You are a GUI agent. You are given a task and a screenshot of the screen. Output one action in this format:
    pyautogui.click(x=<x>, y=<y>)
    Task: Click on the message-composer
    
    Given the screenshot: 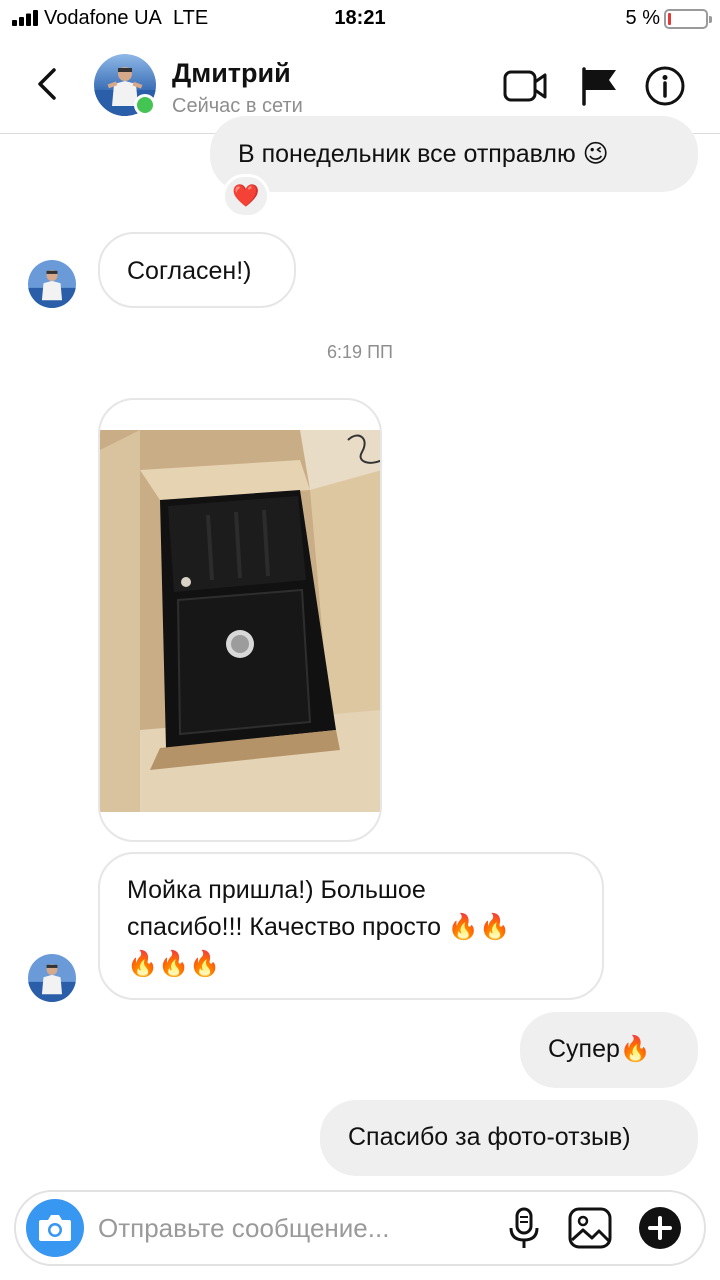 What is the action you would take?
    pyautogui.click(x=360, y=1228)
    